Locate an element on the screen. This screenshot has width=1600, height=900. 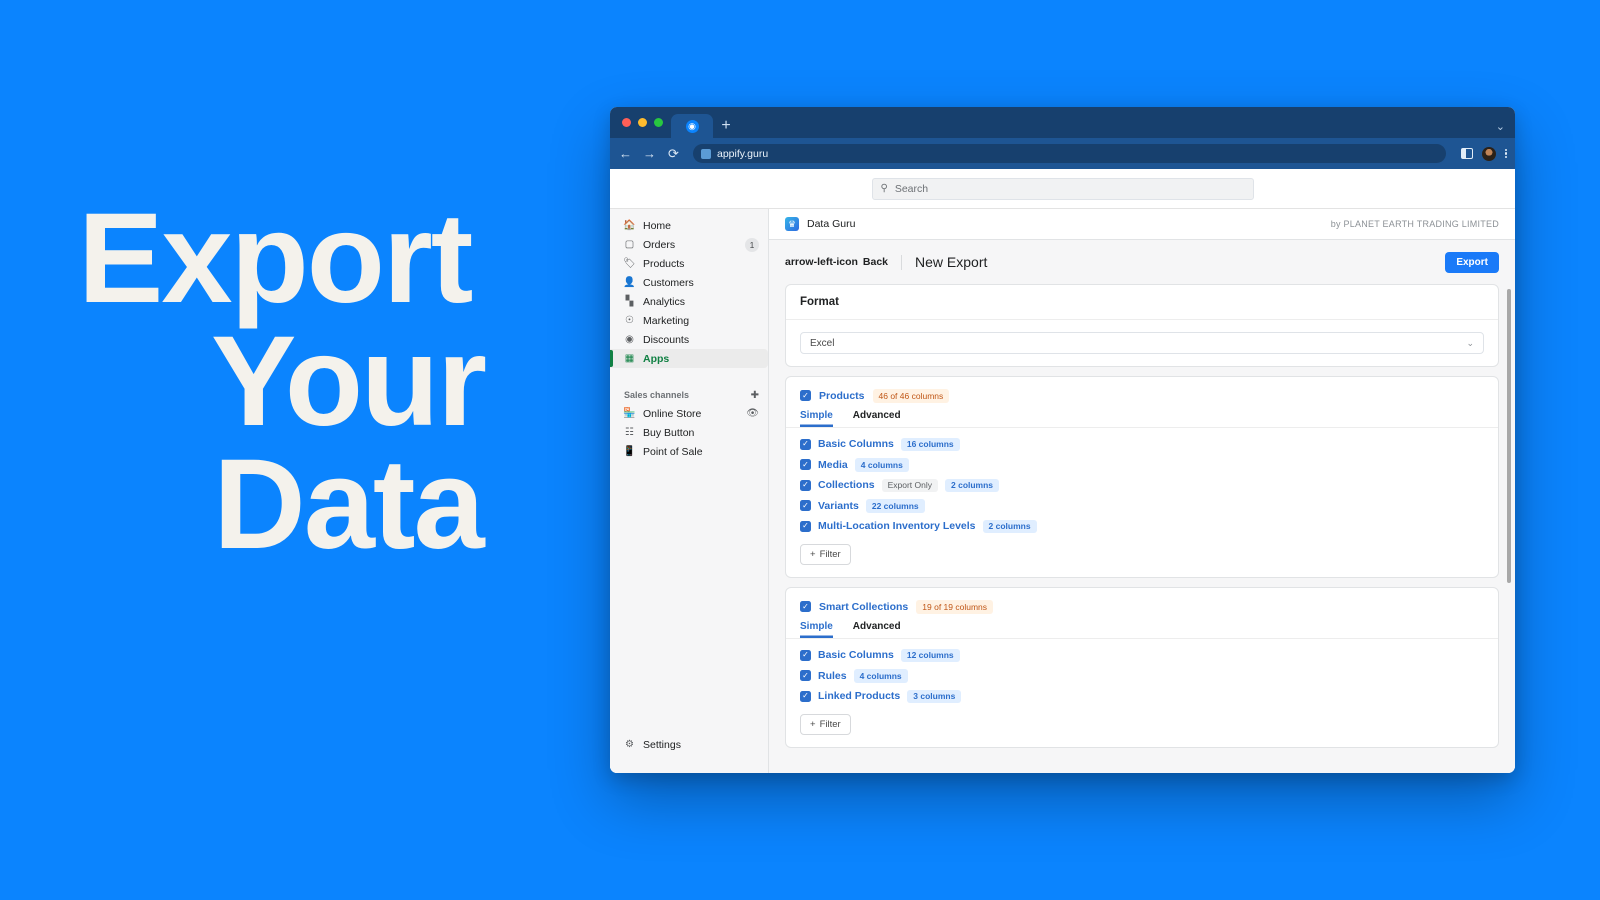
sidebar-item-online-store: 🏪 Online Store 👁 is located at coordinates (689, 413).